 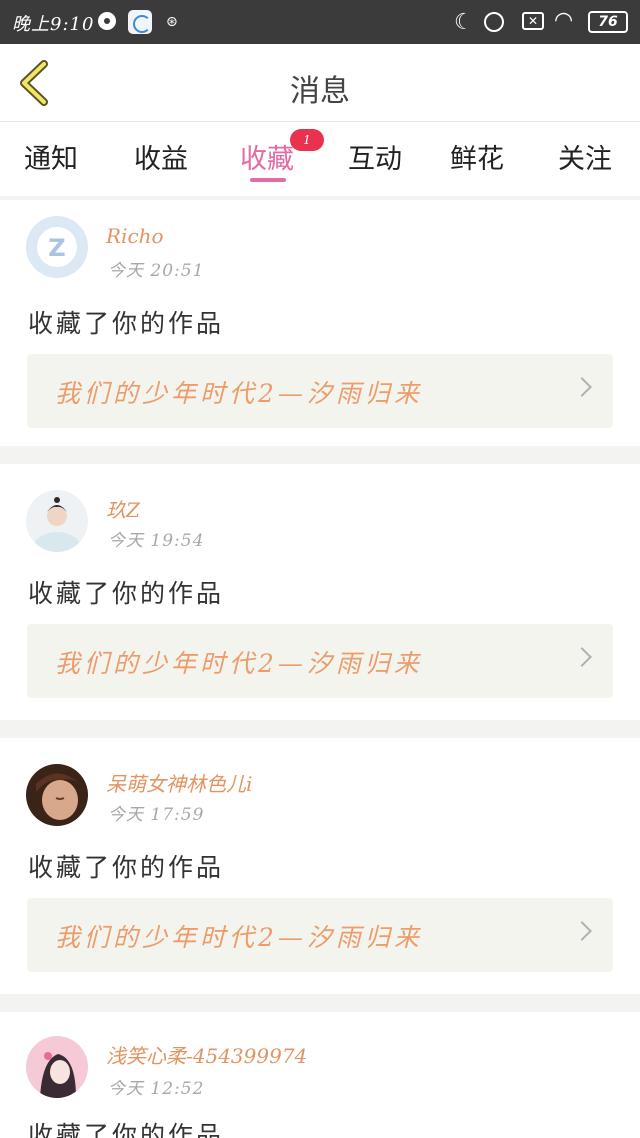 I want to click on tab-label: 通知, so click(x=51, y=159).